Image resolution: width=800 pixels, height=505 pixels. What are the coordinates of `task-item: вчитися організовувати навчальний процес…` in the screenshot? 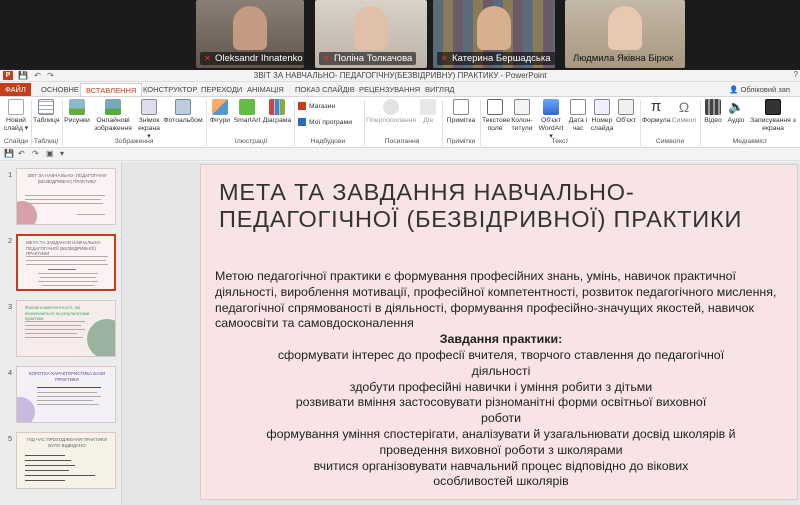 It's located at (501, 473).